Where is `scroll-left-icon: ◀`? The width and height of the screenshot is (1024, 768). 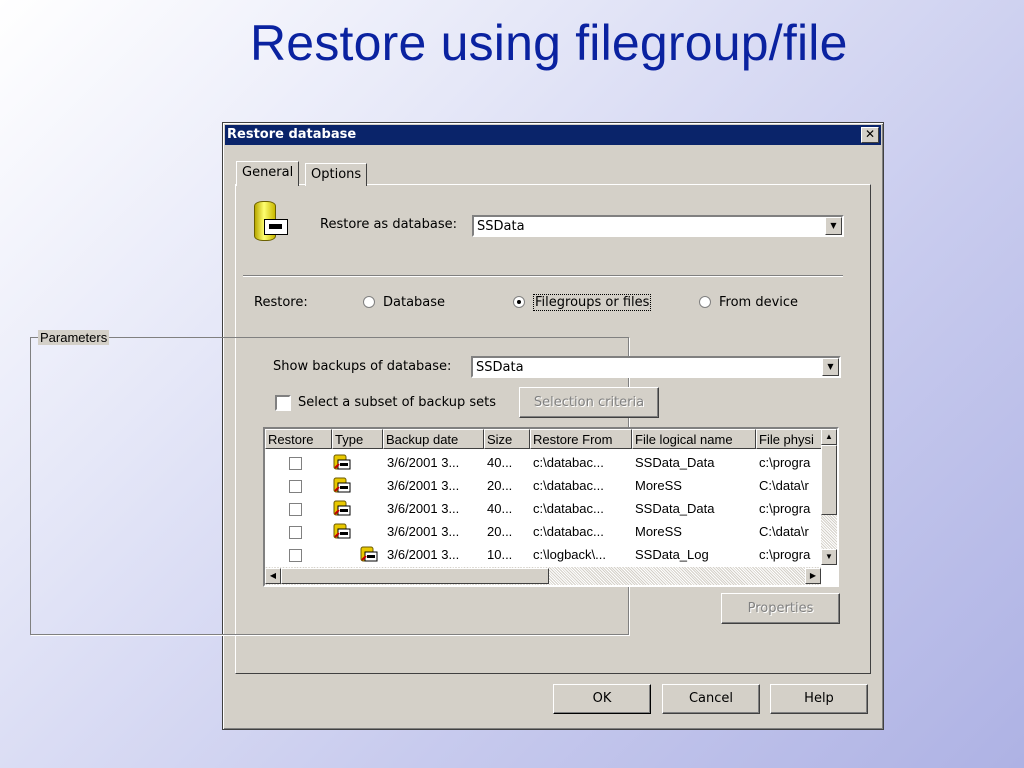 scroll-left-icon: ◀ is located at coordinates (273, 576).